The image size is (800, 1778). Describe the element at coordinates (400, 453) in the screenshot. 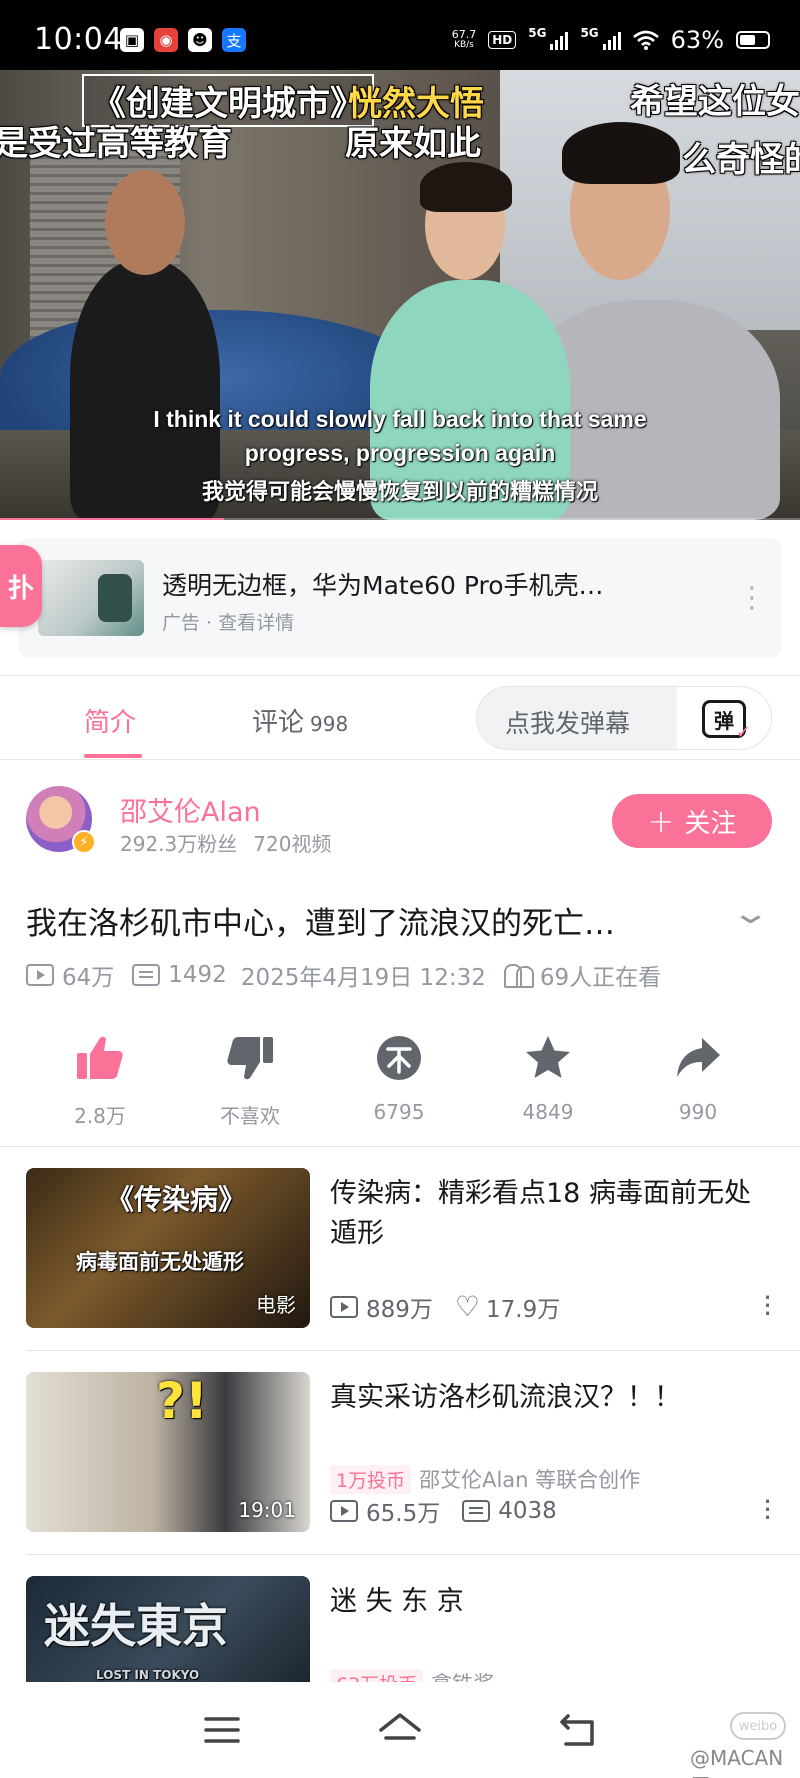

I see `subtitle-english: progress, progression again` at that location.